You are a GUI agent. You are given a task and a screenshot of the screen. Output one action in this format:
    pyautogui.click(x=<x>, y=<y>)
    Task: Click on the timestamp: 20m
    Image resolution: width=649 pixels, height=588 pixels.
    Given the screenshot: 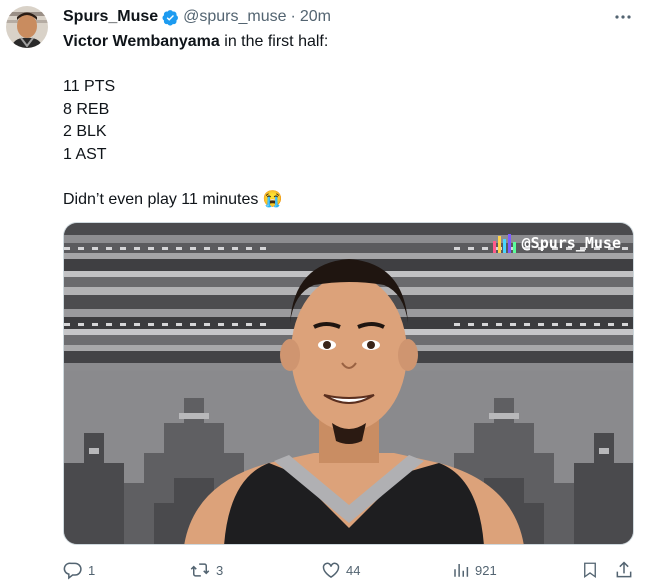 What is the action you would take?
    pyautogui.click(x=315, y=17)
    